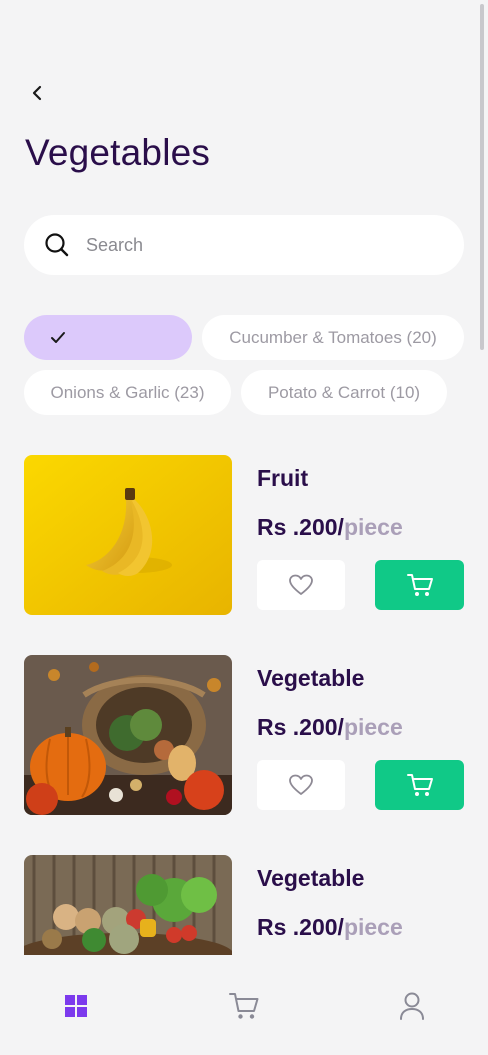 Image resolution: width=488 pixels, height=1055 pixels. I want to click on back-button, so click(37, 93).